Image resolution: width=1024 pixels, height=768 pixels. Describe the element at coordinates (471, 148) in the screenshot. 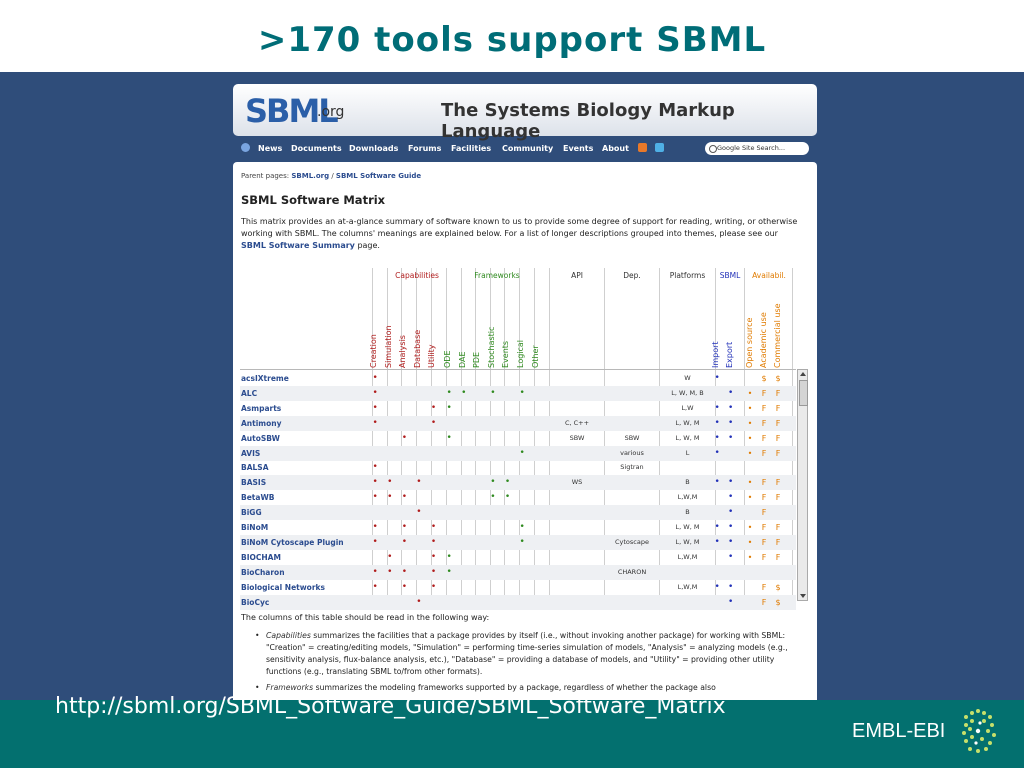

I see `nav-facilities: Facilities` at that location.